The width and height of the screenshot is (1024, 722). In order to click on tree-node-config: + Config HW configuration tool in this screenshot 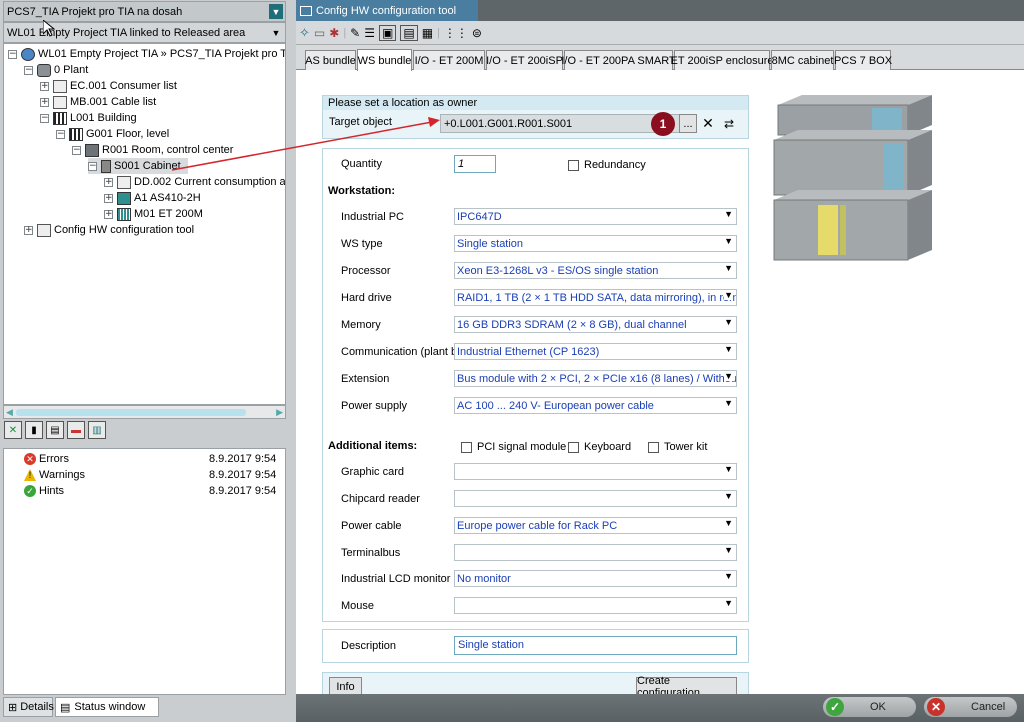, I will do `click(109, 230)`.